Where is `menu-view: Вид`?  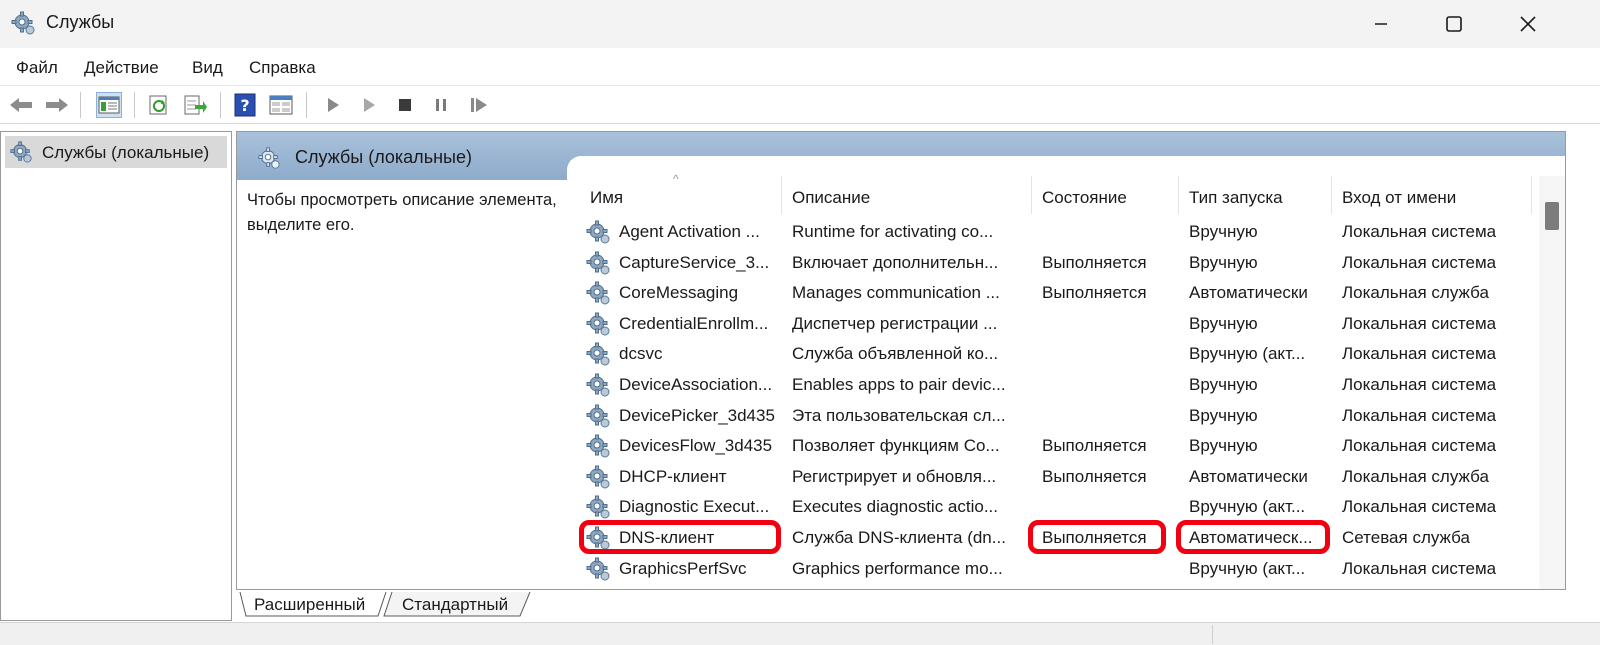 menu-view: Вид is located at coordinates (207, 68).